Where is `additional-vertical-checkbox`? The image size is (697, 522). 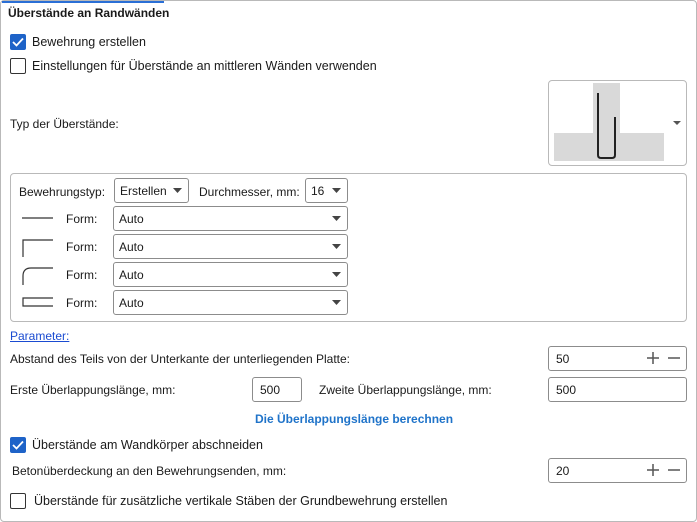
additional-vertical-checkbox is located at coordinates (18, 501).